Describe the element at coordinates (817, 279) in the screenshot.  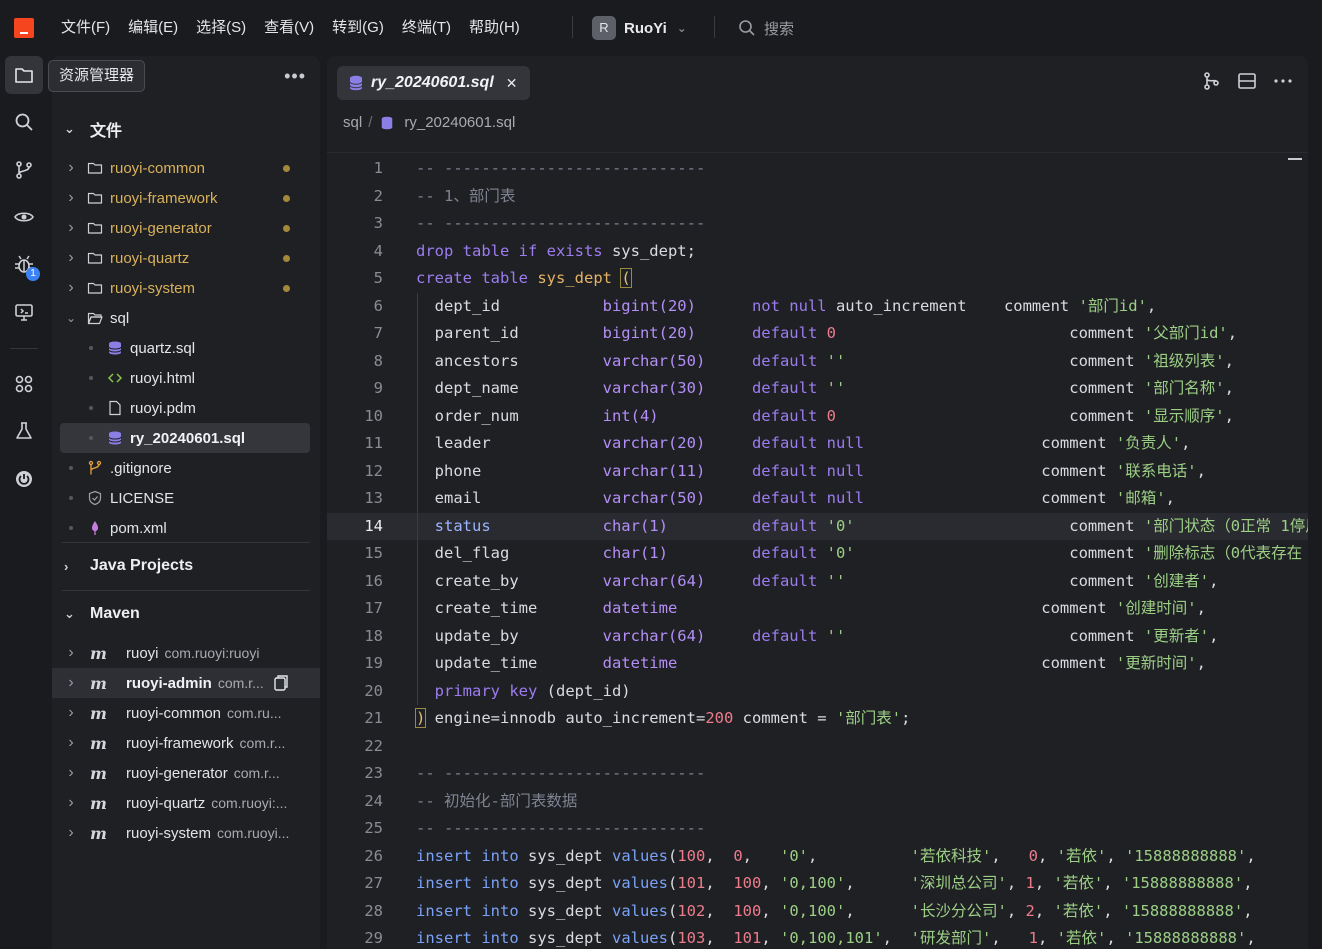
I see `code-line: 5 create table sys_dept (` at that location.